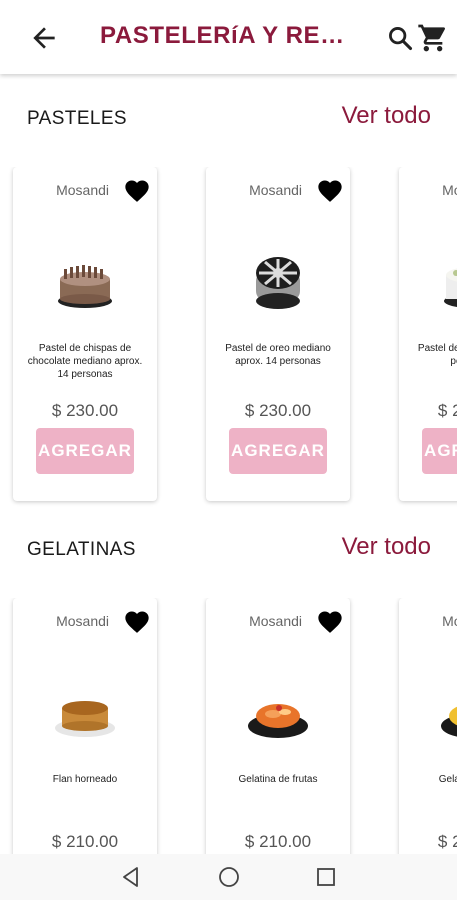 The image size is (457, 900). Describe the element at coordinates (81, 549) in the screenshot. I see `section-title: GELATINAS` at that location.